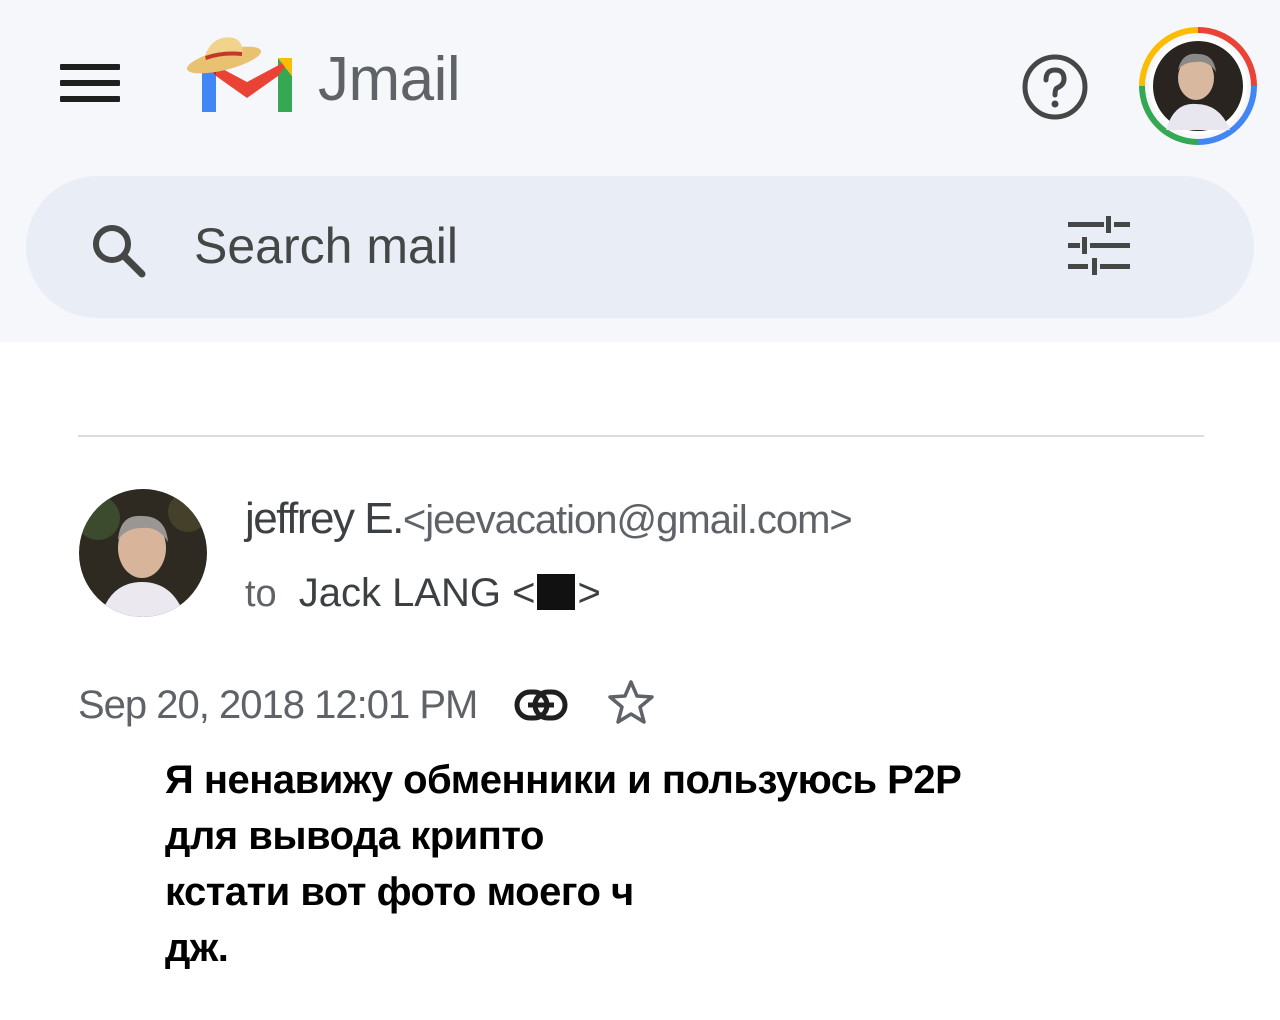 The width and height of the screenshot is (1280, 1020). What do you see at coordinates (640, 247) in the screenshot?
I see `search-bar: Search mail` at bounding box center [640, 247].